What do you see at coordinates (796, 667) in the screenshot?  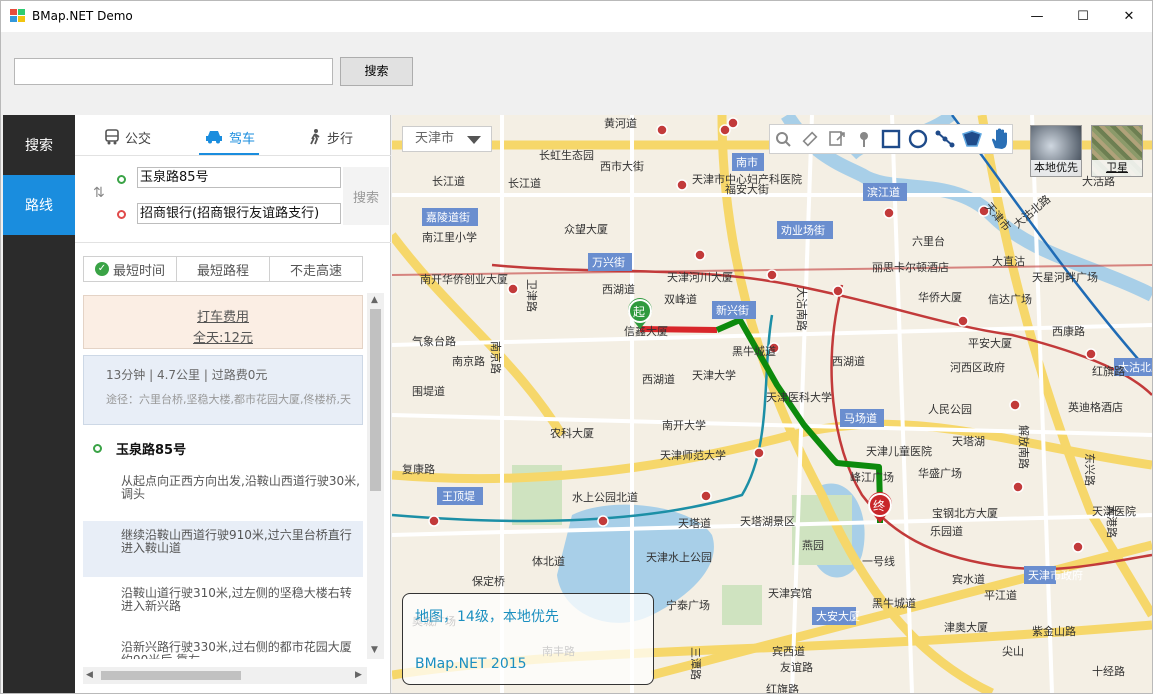 I see `map-label: 友谊路` at bounding box center [796, 667].